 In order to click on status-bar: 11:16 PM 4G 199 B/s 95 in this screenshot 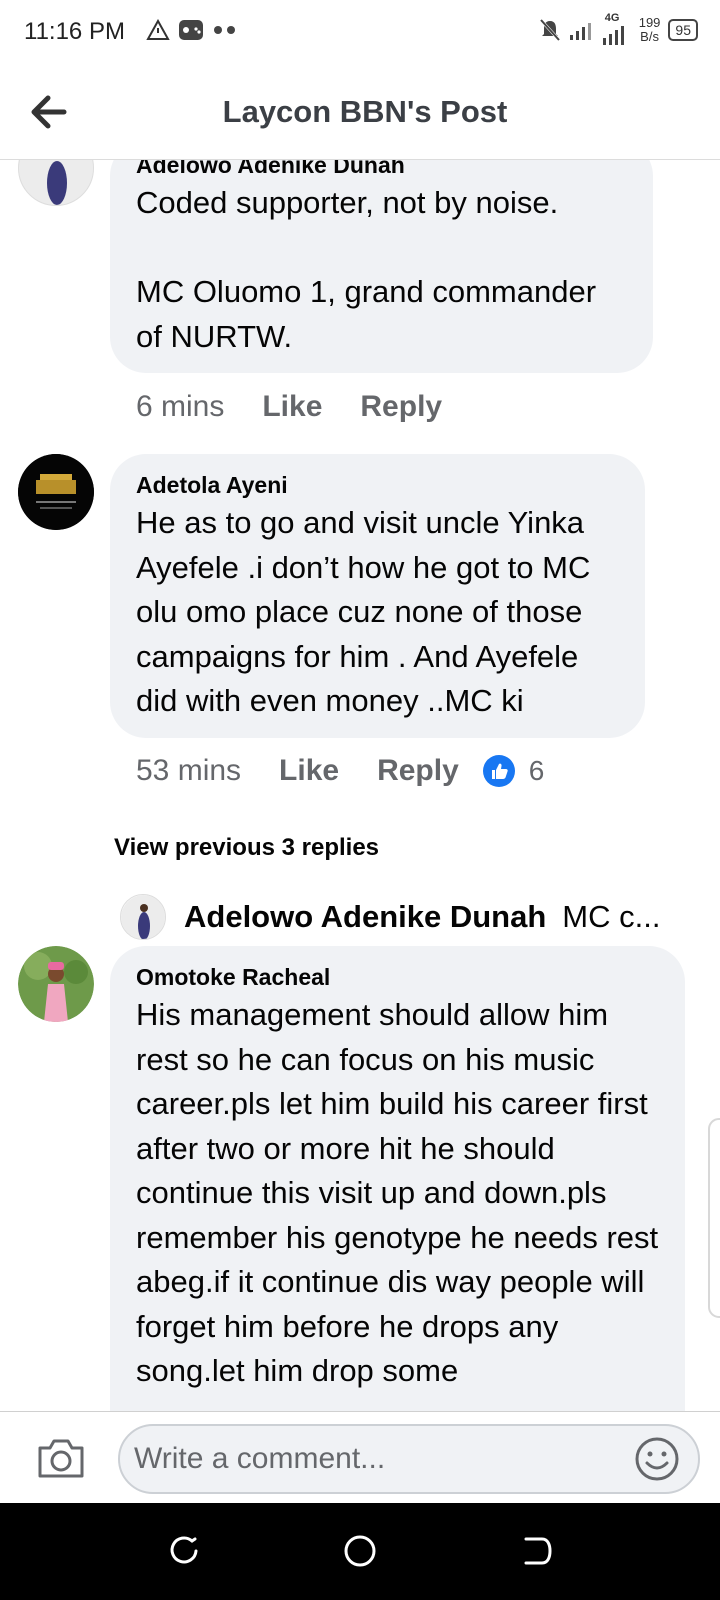, I will do `click(360, 32)`.